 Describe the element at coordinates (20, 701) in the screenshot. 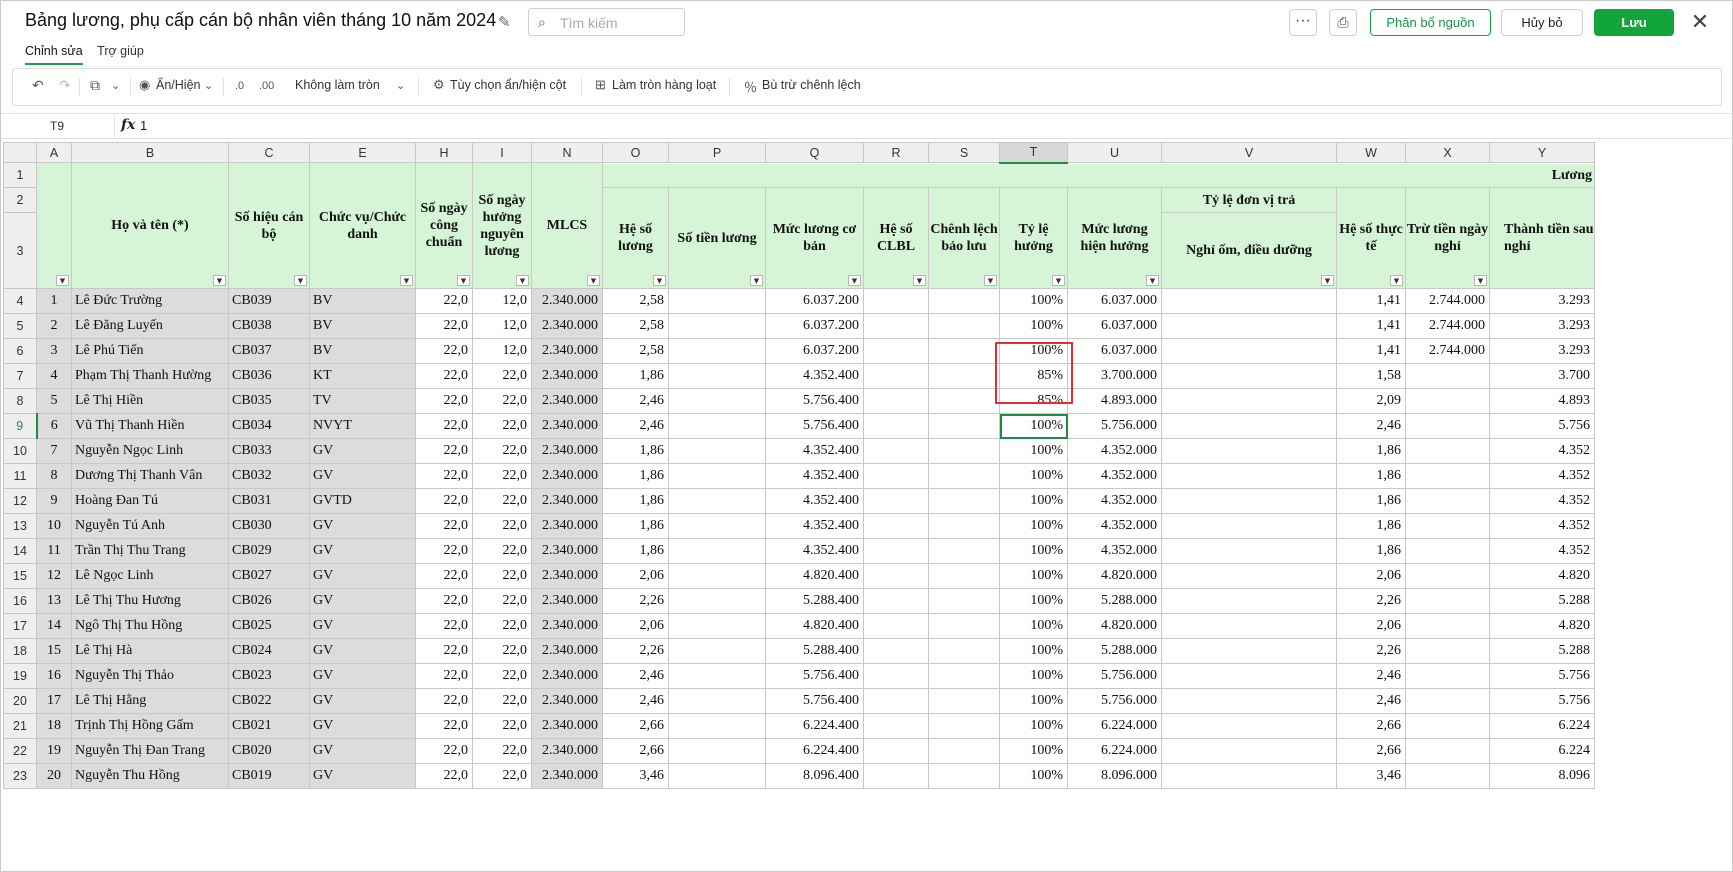

I see `row-header: 20` at that location.